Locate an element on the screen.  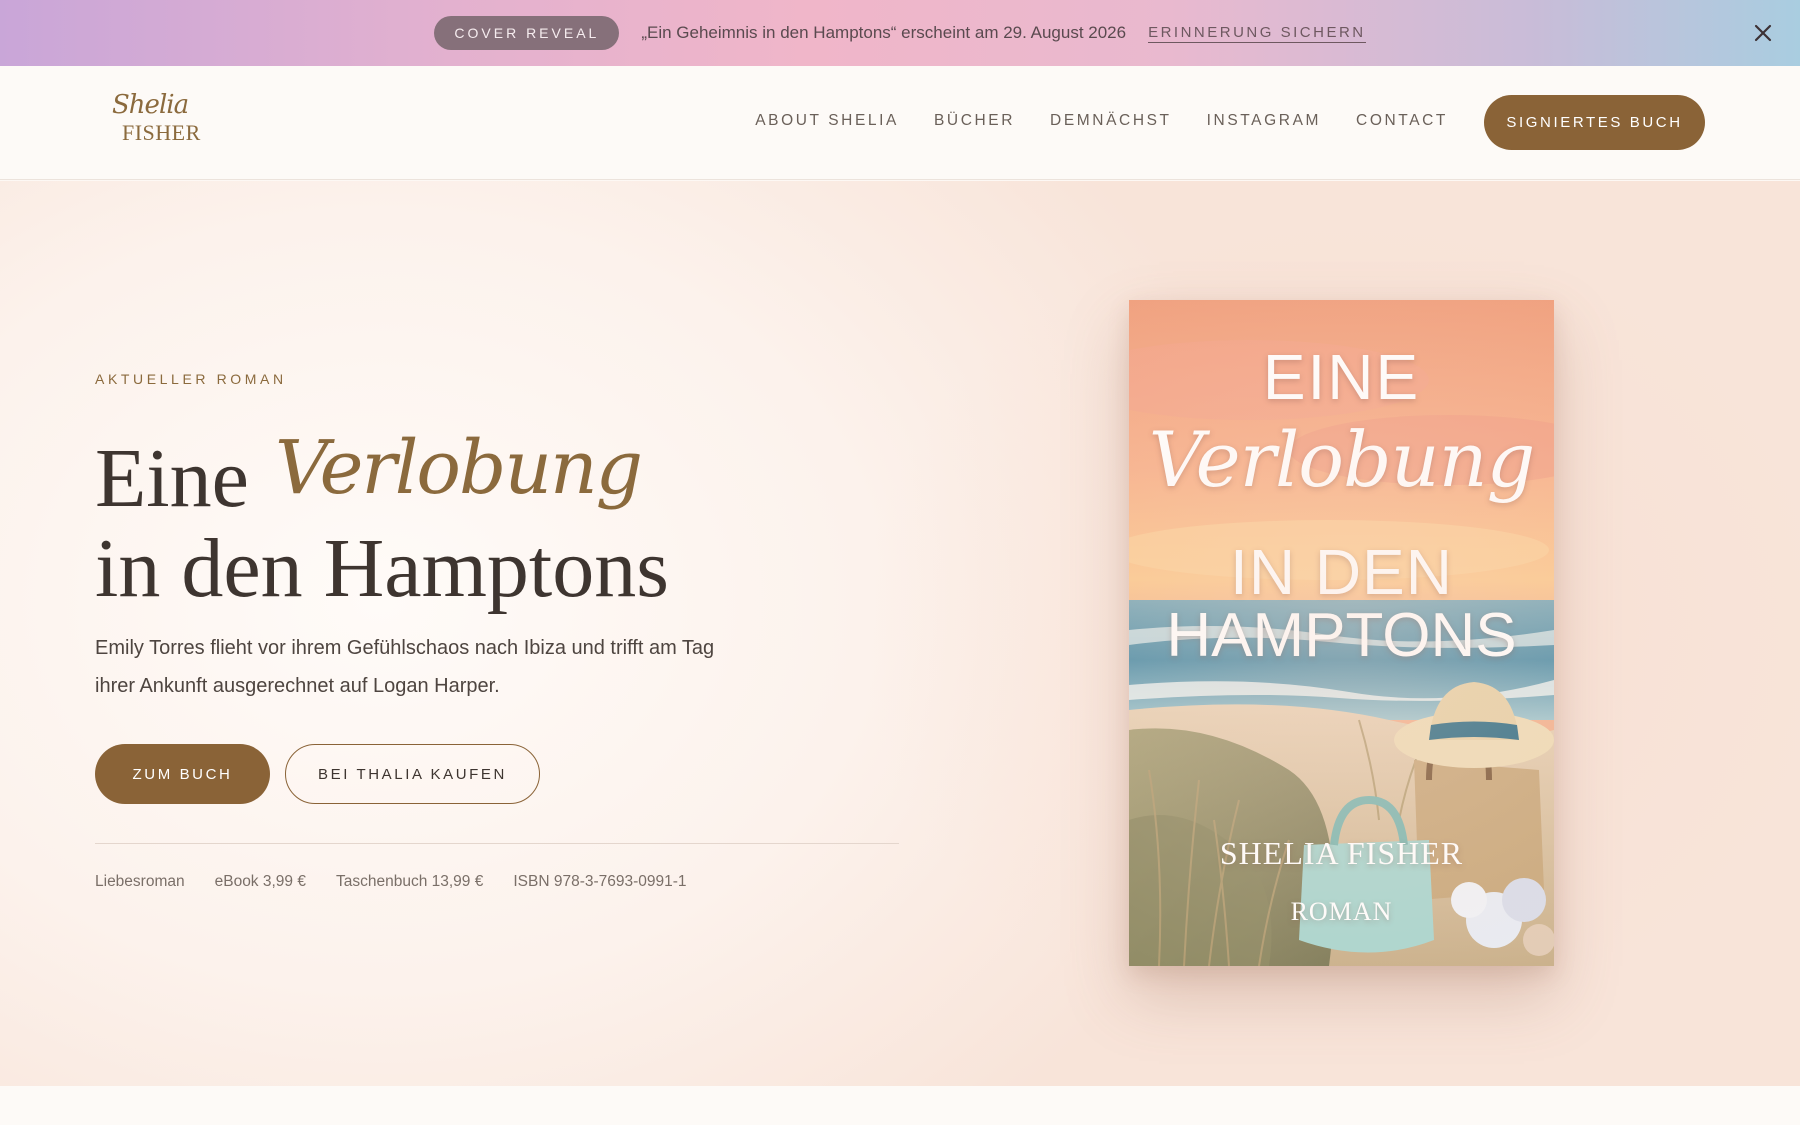
nav-books: BÜCHER is located at coordinates (974, 121).